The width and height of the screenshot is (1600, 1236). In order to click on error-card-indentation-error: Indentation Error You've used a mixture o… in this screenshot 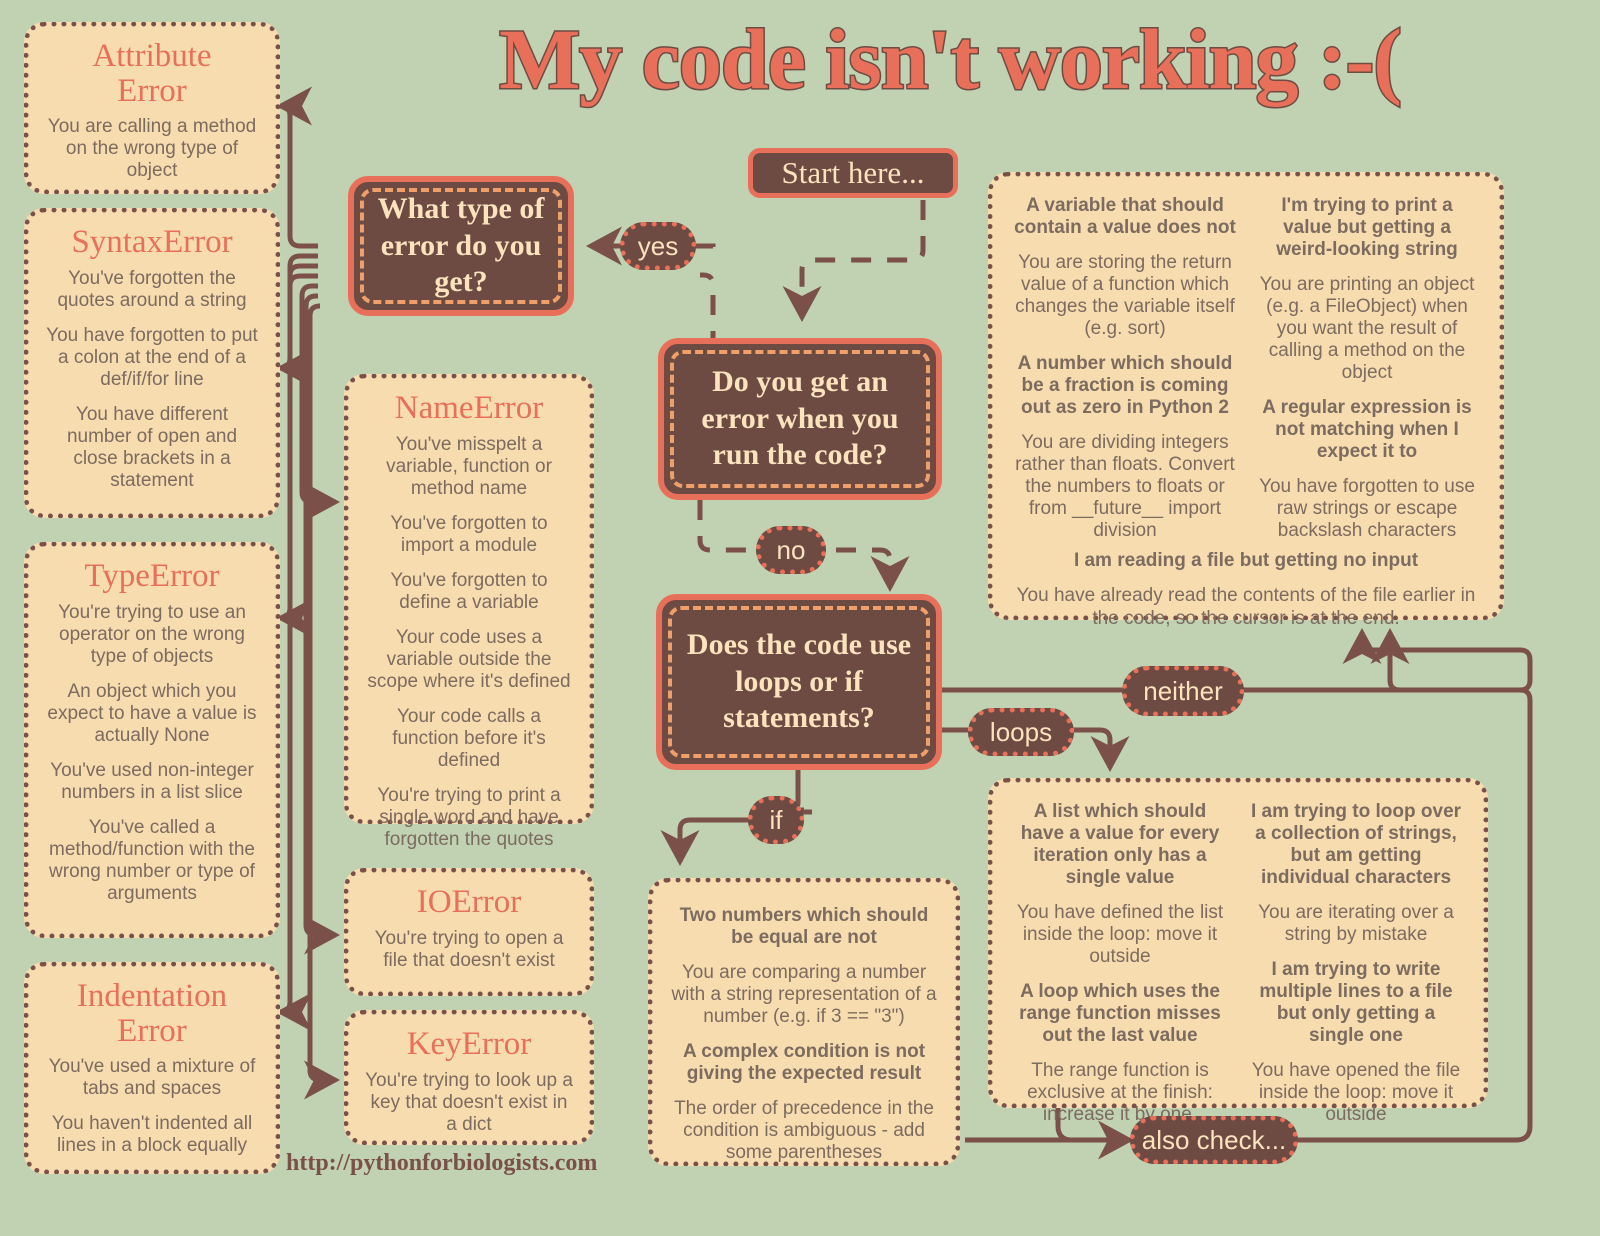, I will do `click(152, 1068)`.